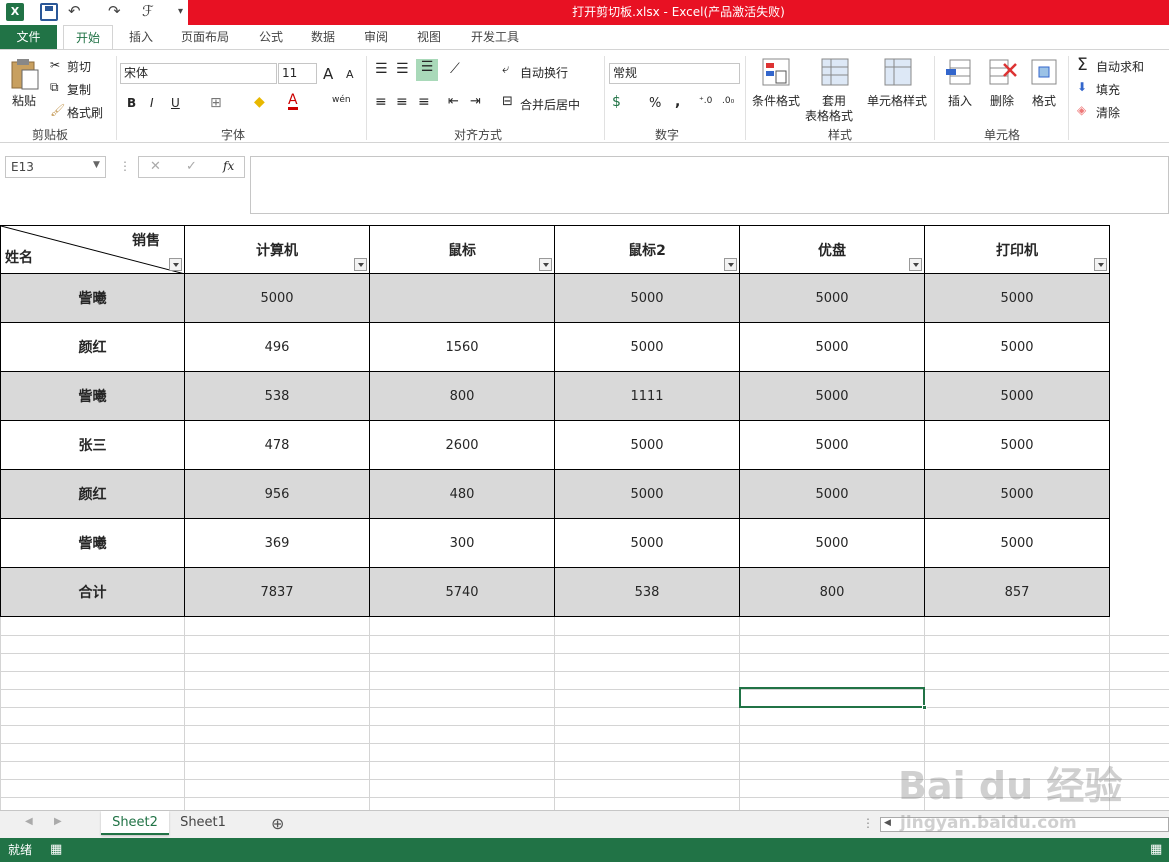  What do you see at coordinates (381, 69) in the screenshot?
I see `align-top-icon: ☰` at bounding box center [381, 69].